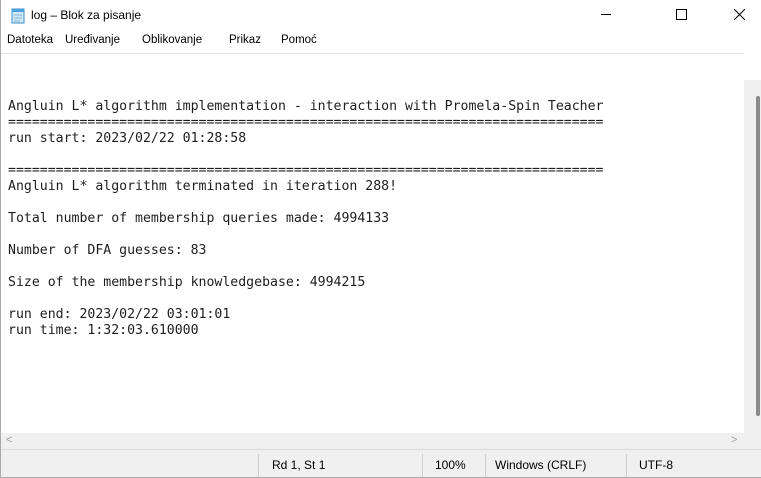  Describe the element at coordinates (450, 465) in the screenshot. I see `zoom-level: 100%` at that location.